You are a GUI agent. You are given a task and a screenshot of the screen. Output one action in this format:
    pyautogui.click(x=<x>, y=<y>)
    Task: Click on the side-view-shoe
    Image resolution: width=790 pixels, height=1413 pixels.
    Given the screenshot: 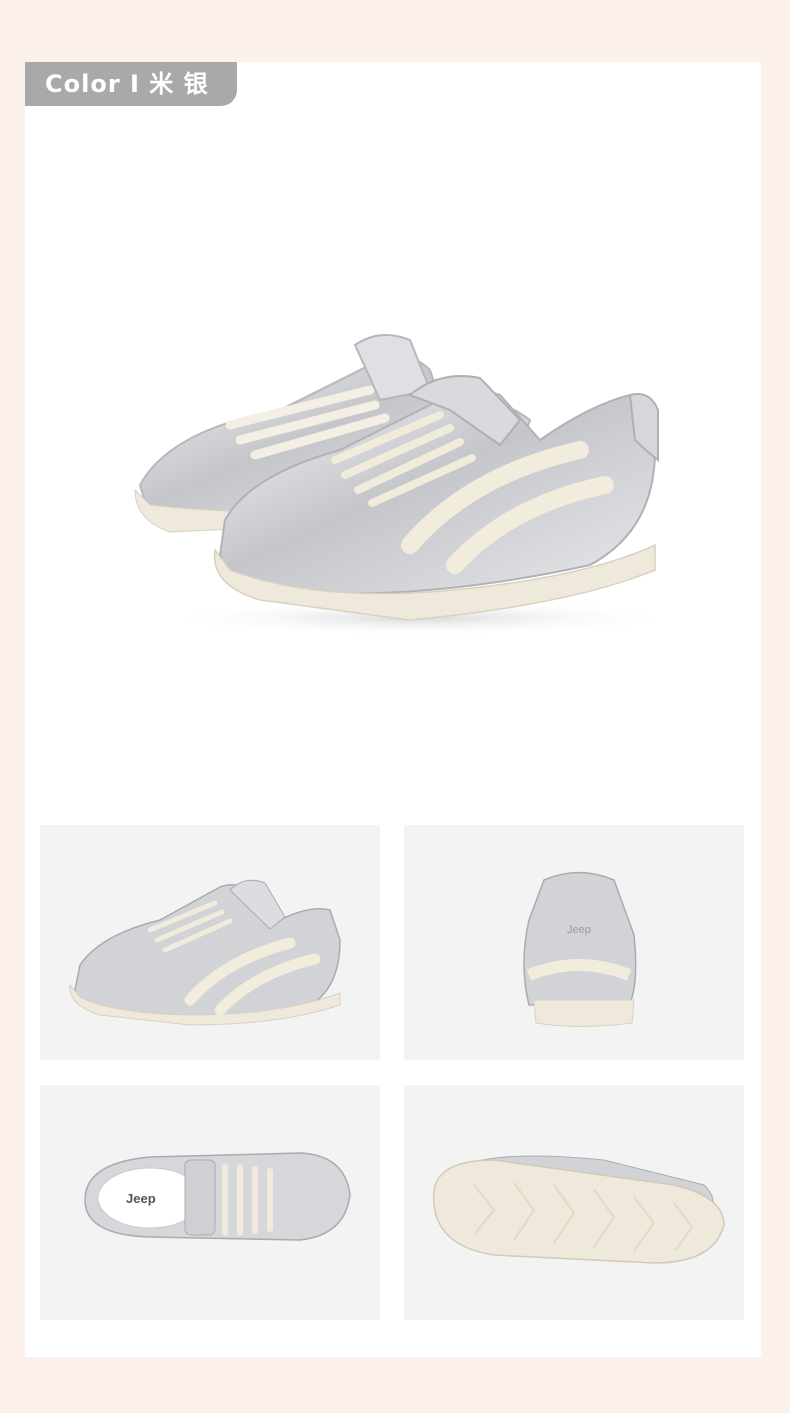 What is the action you would take?
    pyautogui.click(x=205, y=952)
    